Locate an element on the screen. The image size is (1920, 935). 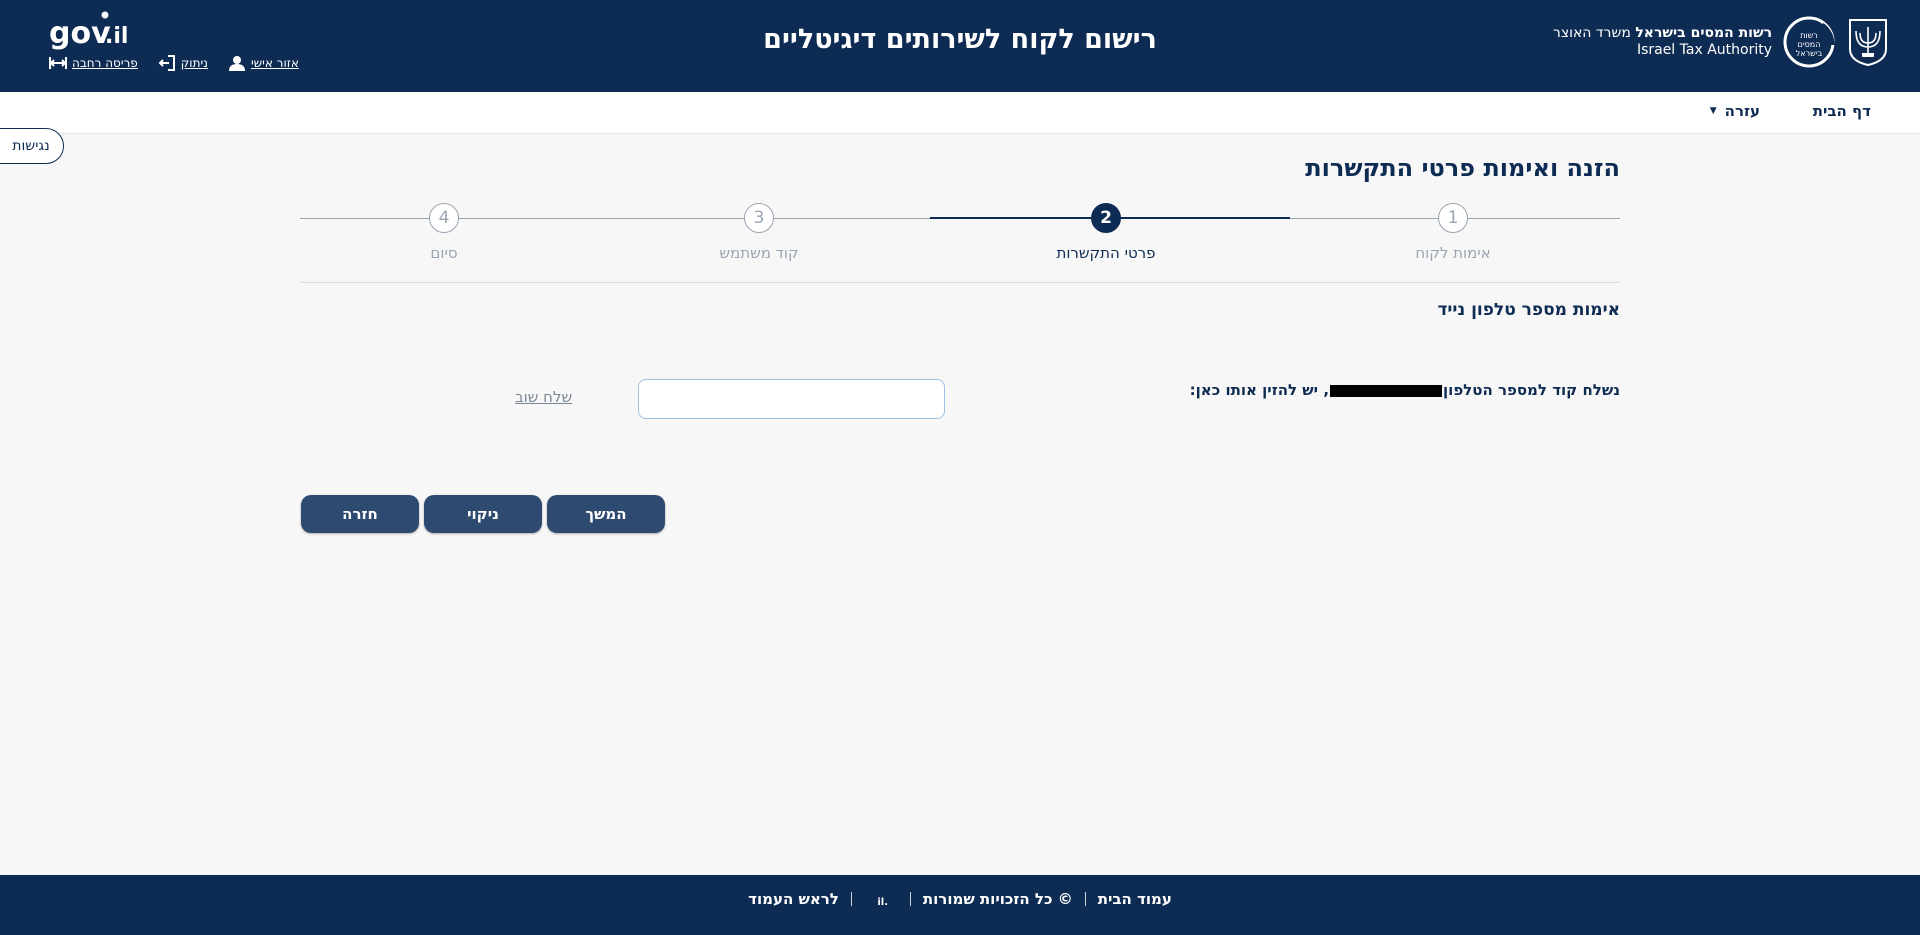
svg-text: המסים is located at coordinates (1809, 44).